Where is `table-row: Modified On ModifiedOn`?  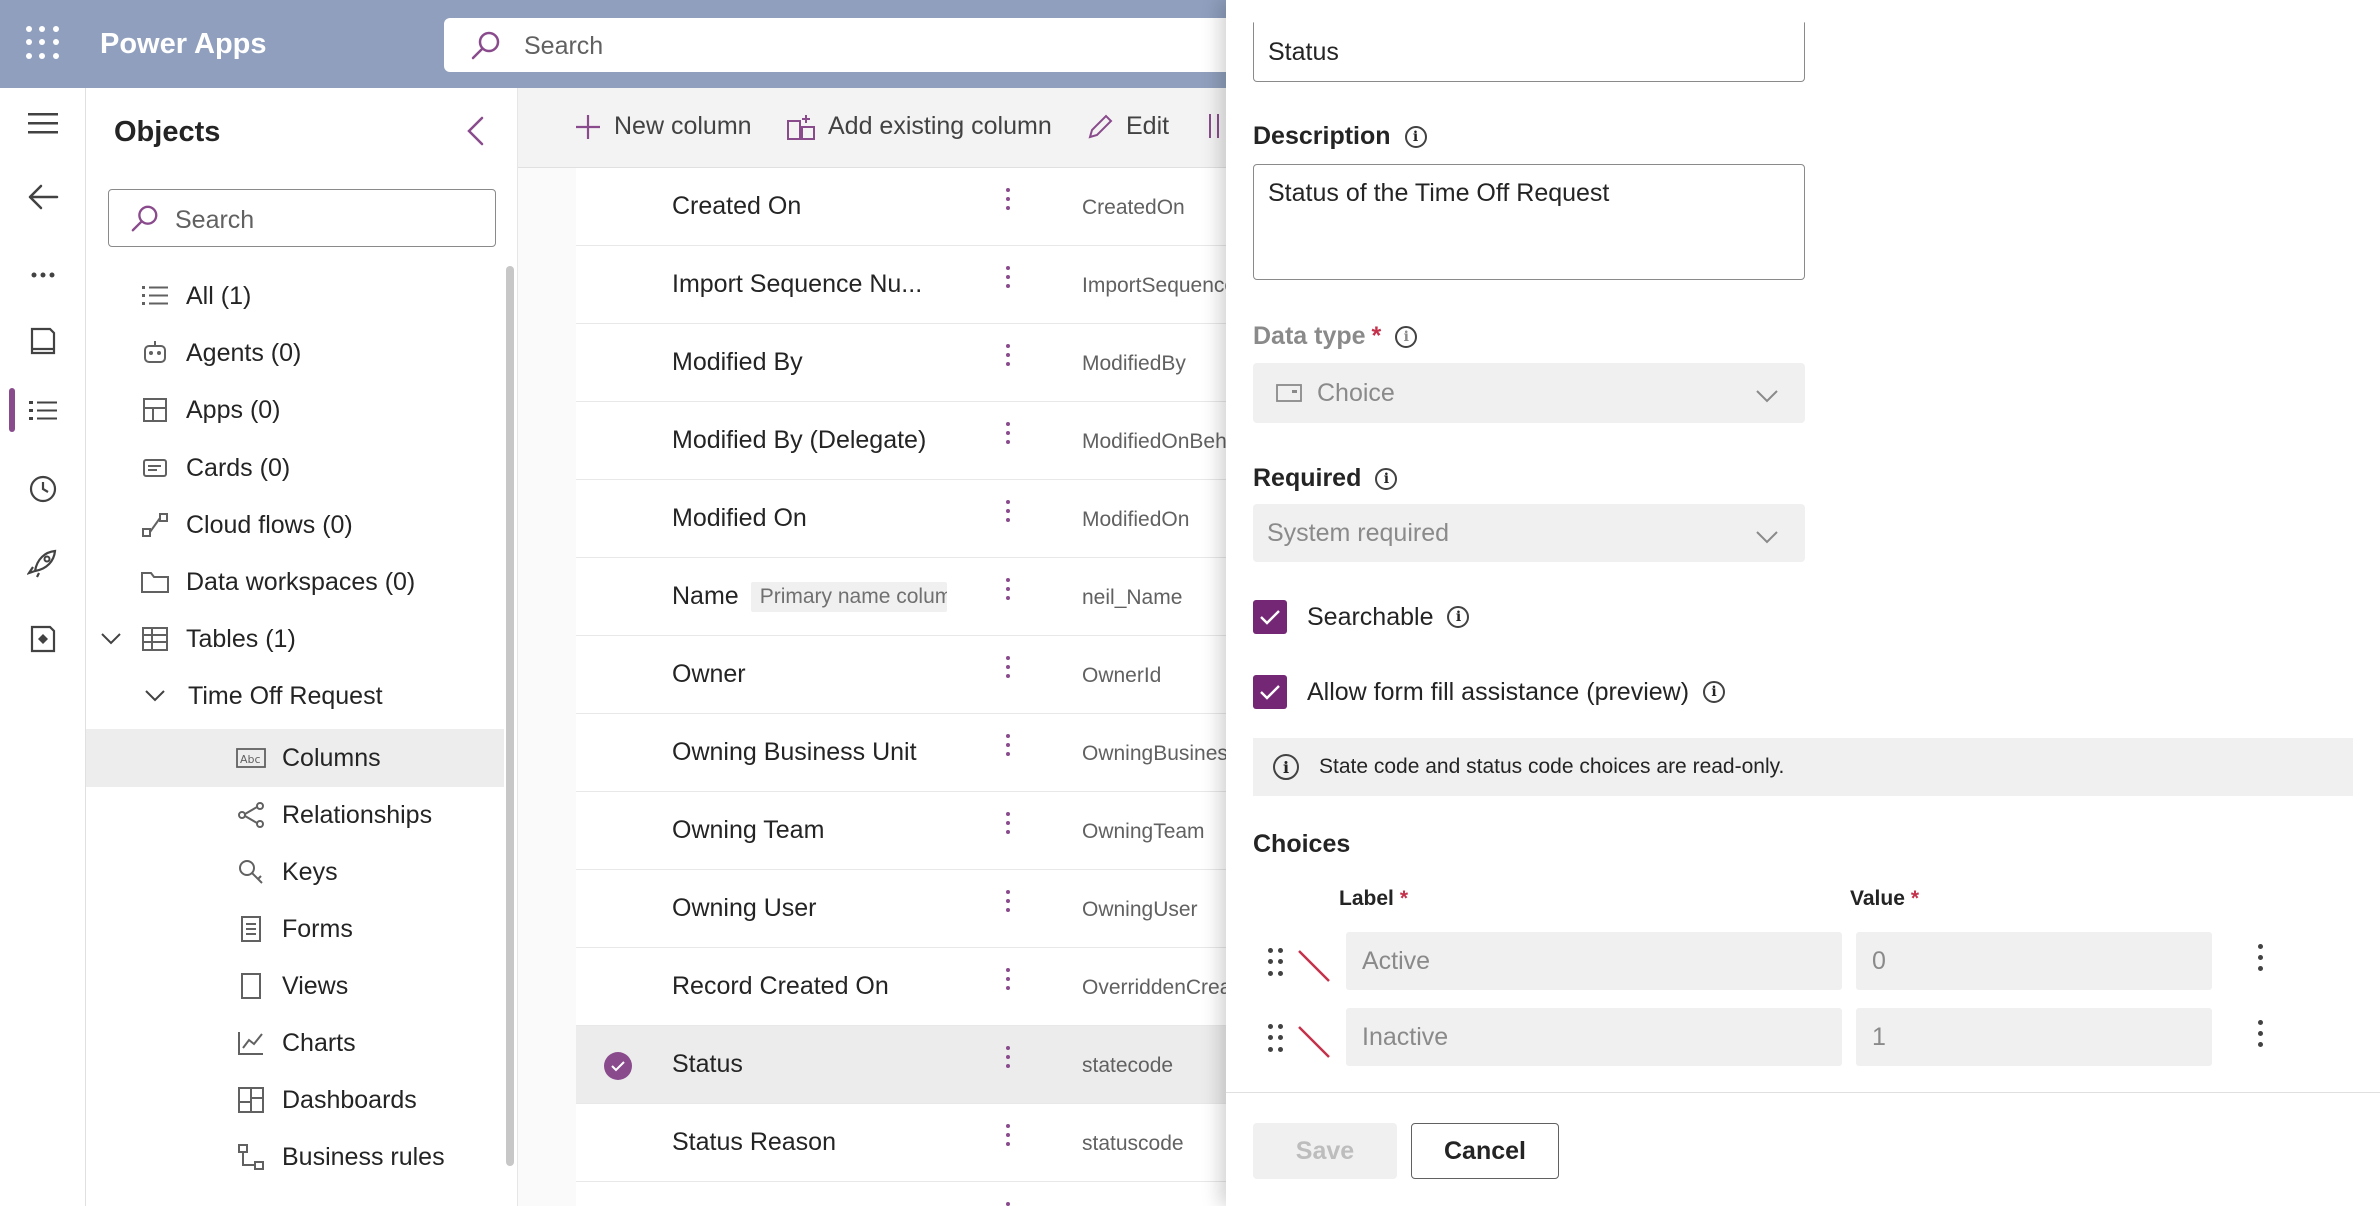 table-row: Modified On ModifiedOn is located at coordinates (901, 519).